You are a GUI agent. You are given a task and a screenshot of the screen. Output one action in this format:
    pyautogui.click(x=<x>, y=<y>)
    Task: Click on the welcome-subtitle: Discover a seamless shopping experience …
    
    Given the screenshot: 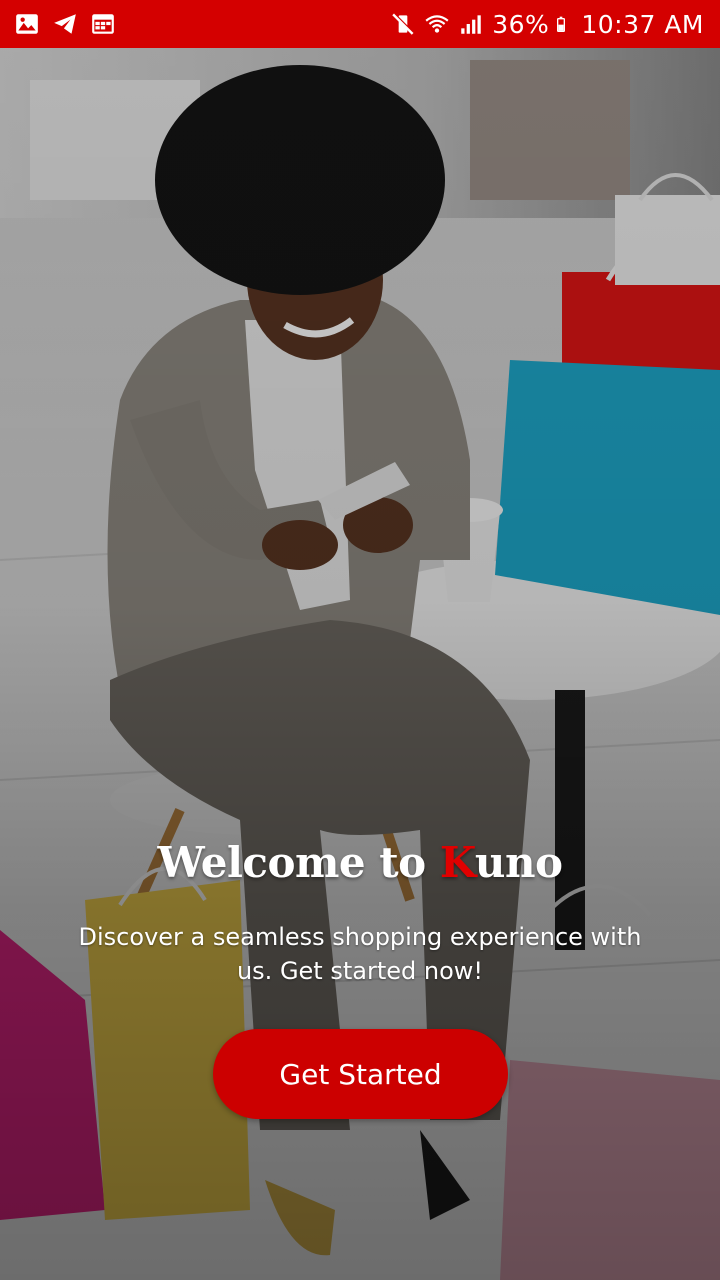 What is the action you would take?
    pyautogui.click(x=360, y=954)
    